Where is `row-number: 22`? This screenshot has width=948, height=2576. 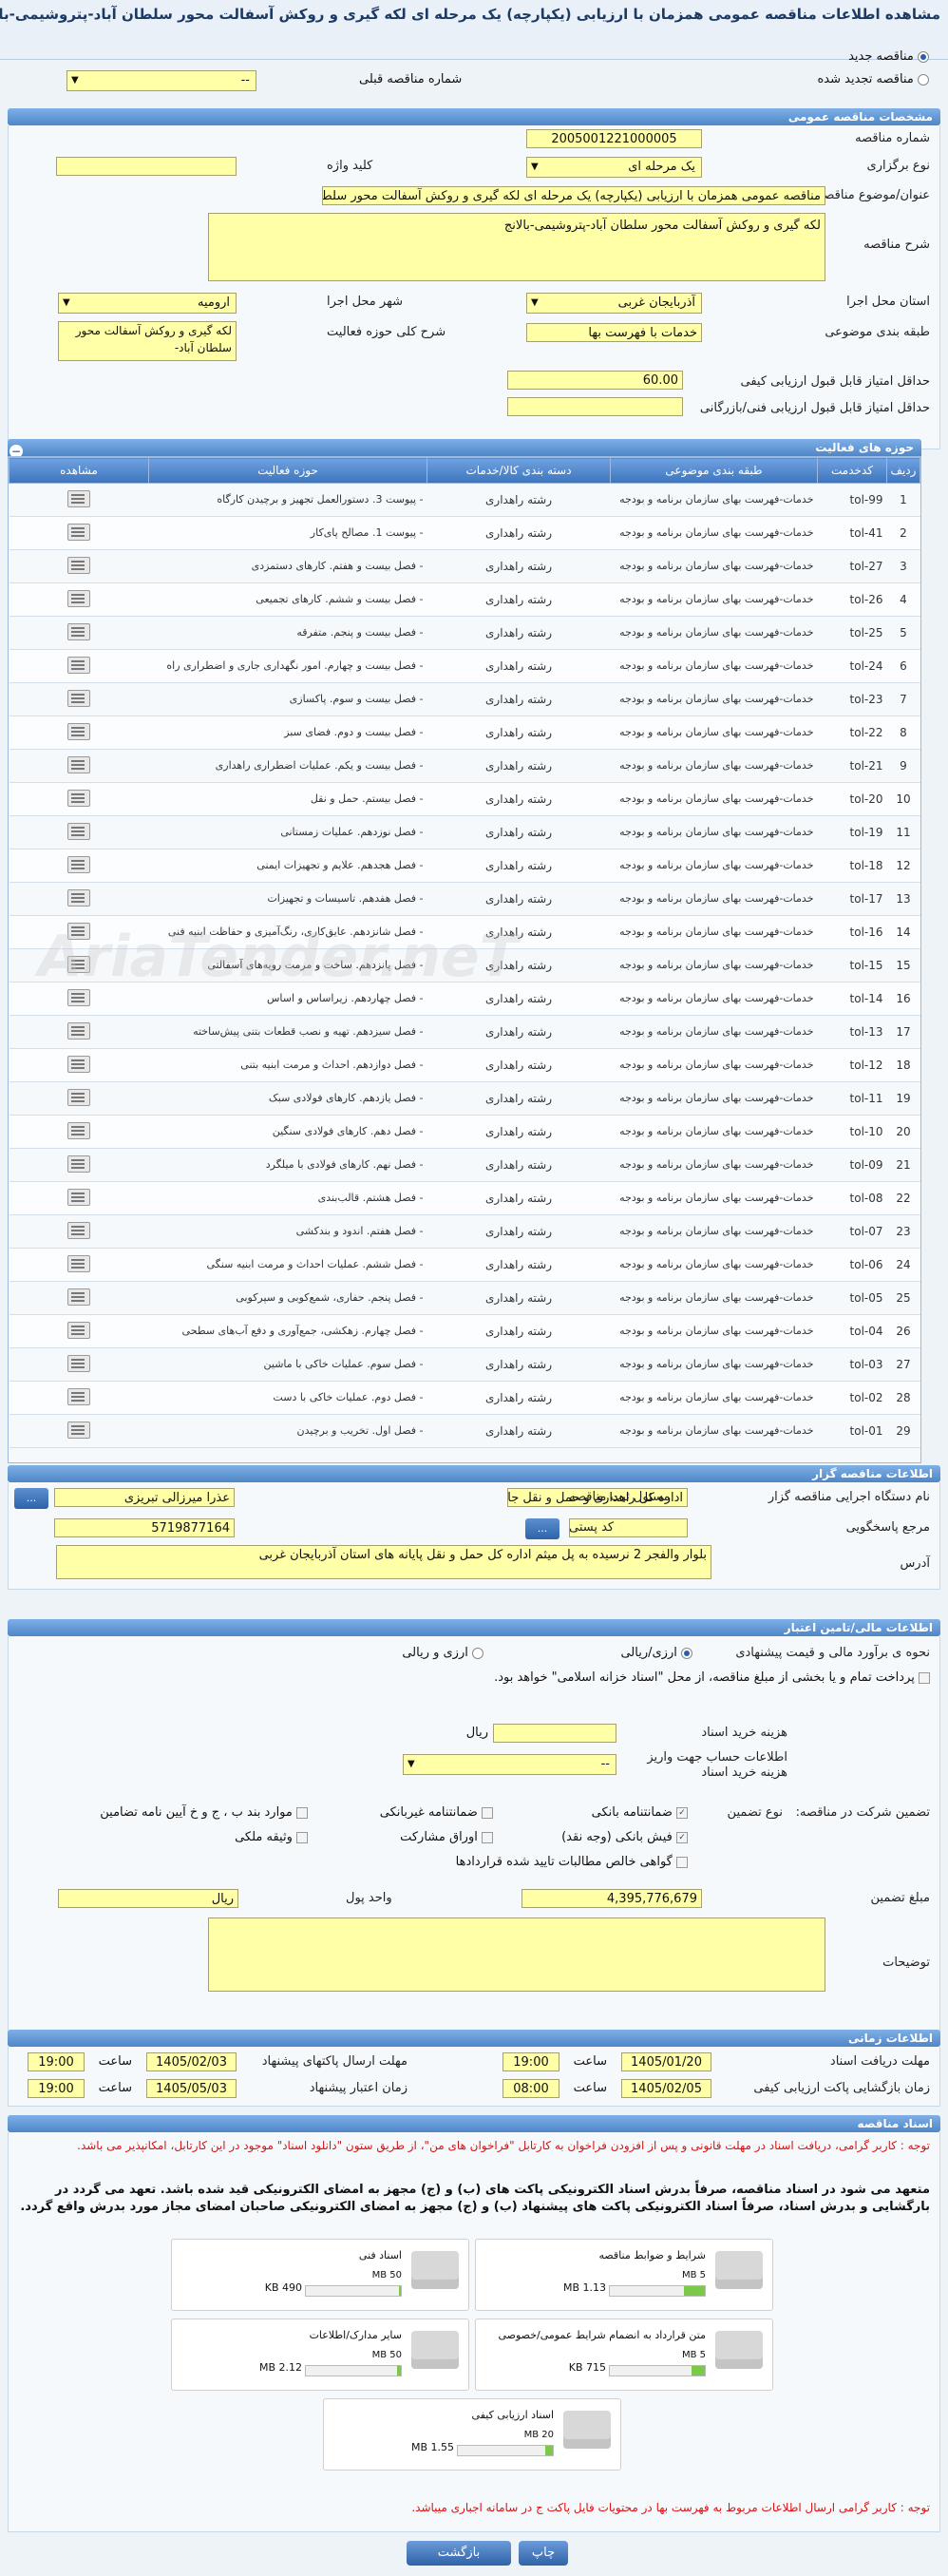 row-number: 22 is located at coordinates (903, 1198).